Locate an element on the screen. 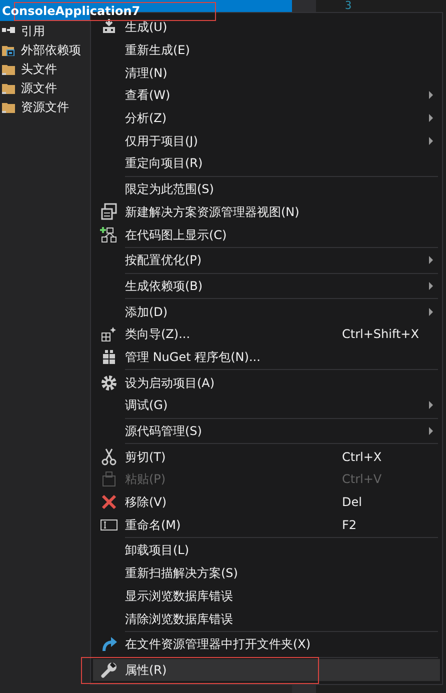 This screenshot has width=446, height=693. tree-item: 源文件 is located at coordinates (39, 87).